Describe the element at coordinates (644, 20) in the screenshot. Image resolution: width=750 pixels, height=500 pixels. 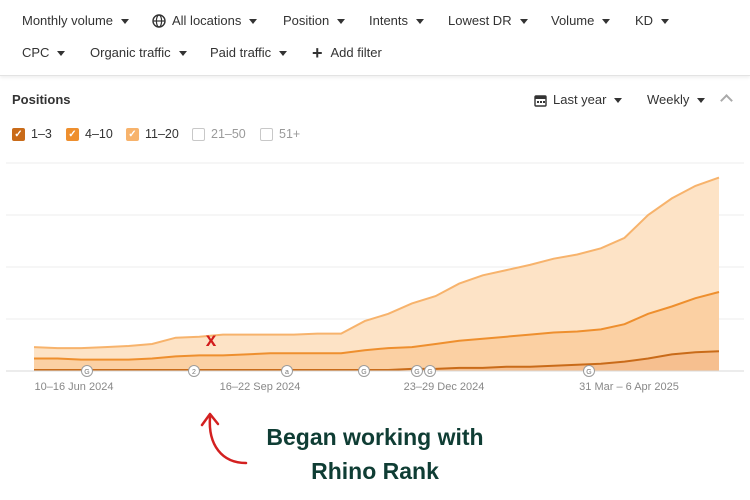
I see `kd-label: KD` at that location.